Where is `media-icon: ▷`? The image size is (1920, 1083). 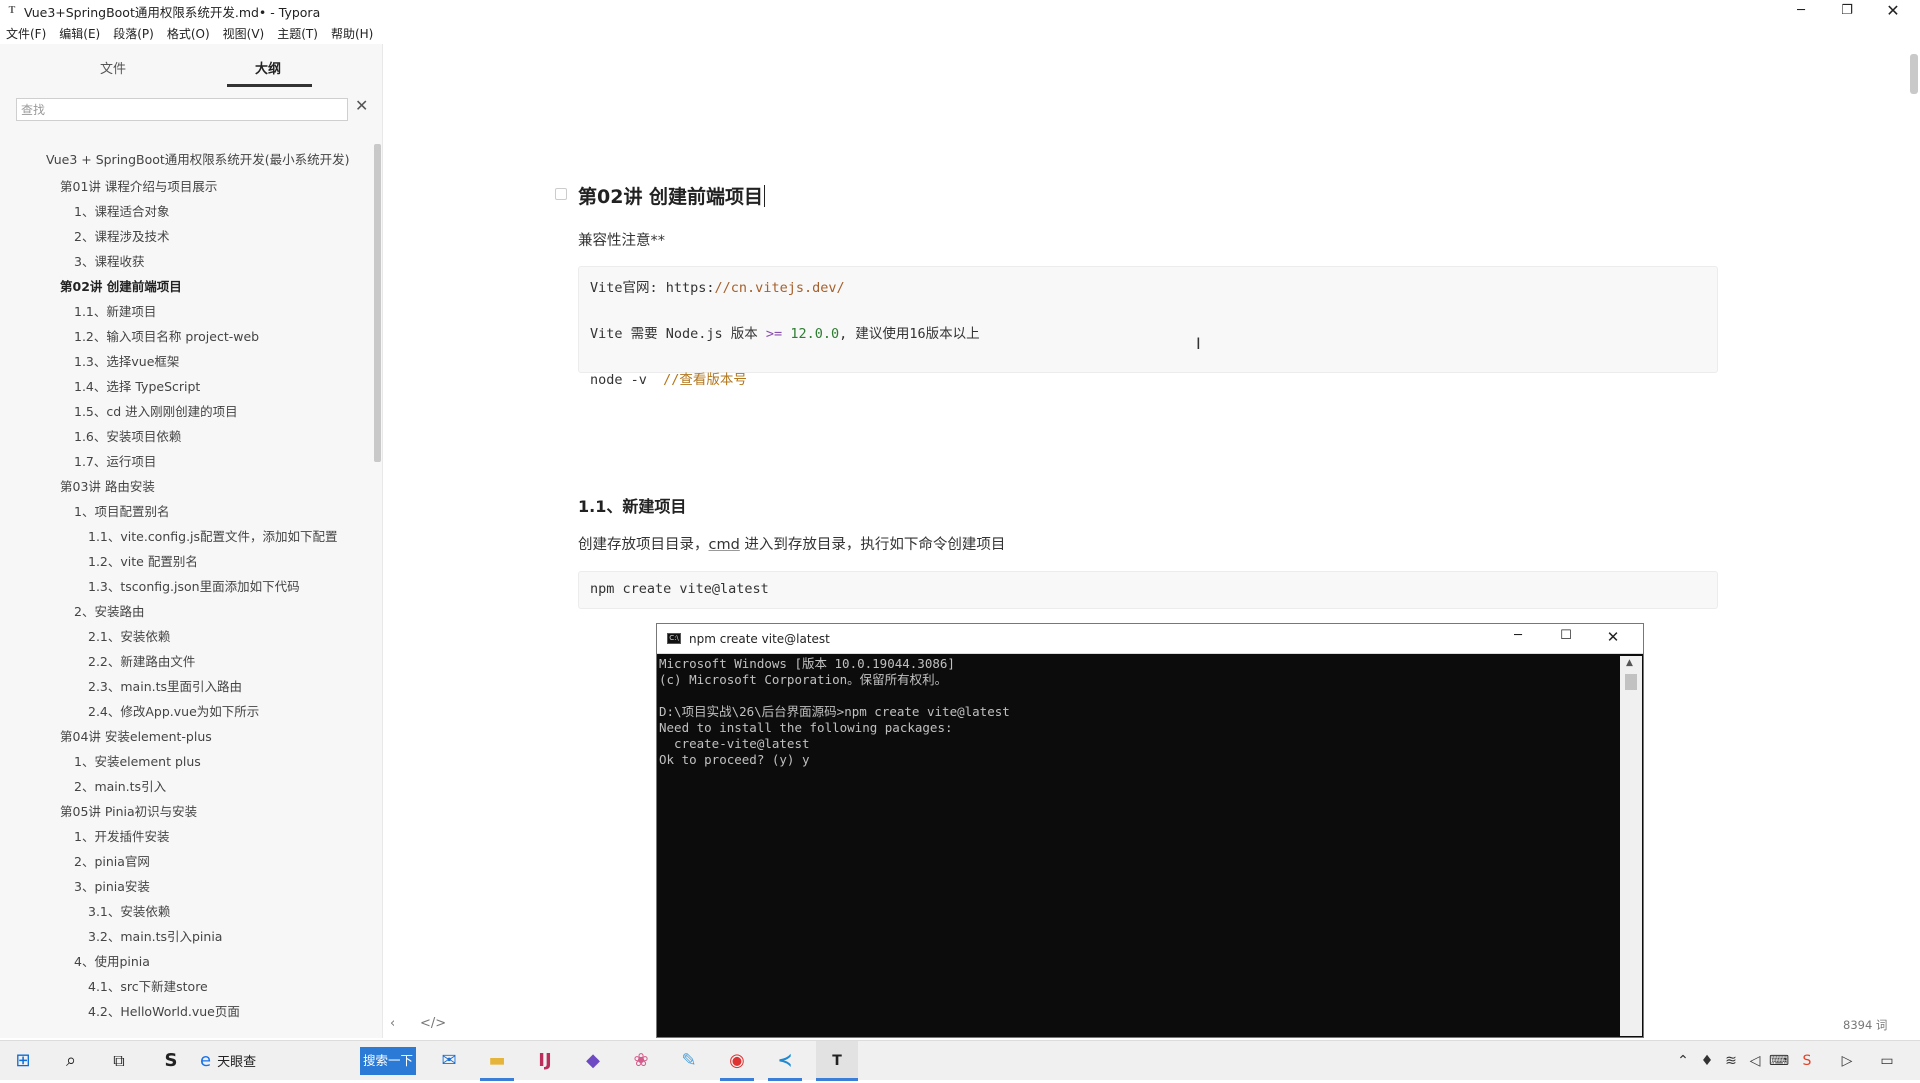 media-icon: ▷ is located at coordinates (1847, 1061).